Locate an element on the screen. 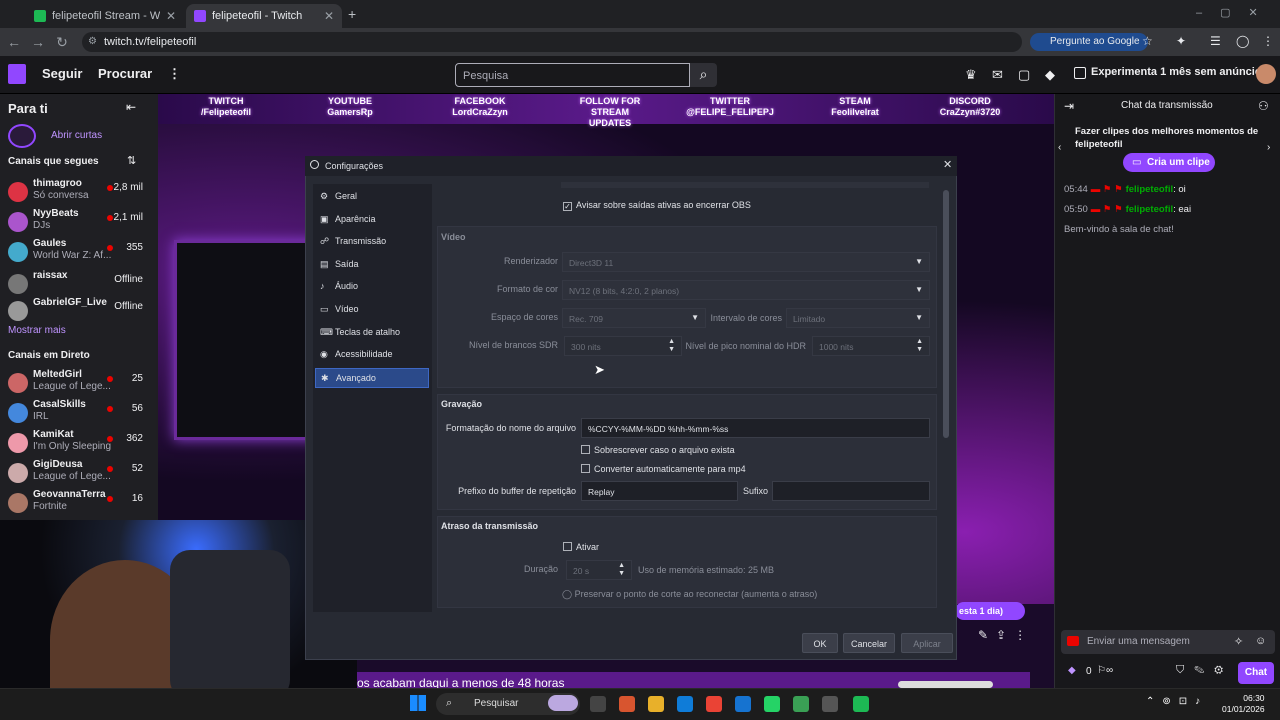 This screenshot has width=1280, height=720. search-icon: ⌕ is located at coordinates (703, 75).